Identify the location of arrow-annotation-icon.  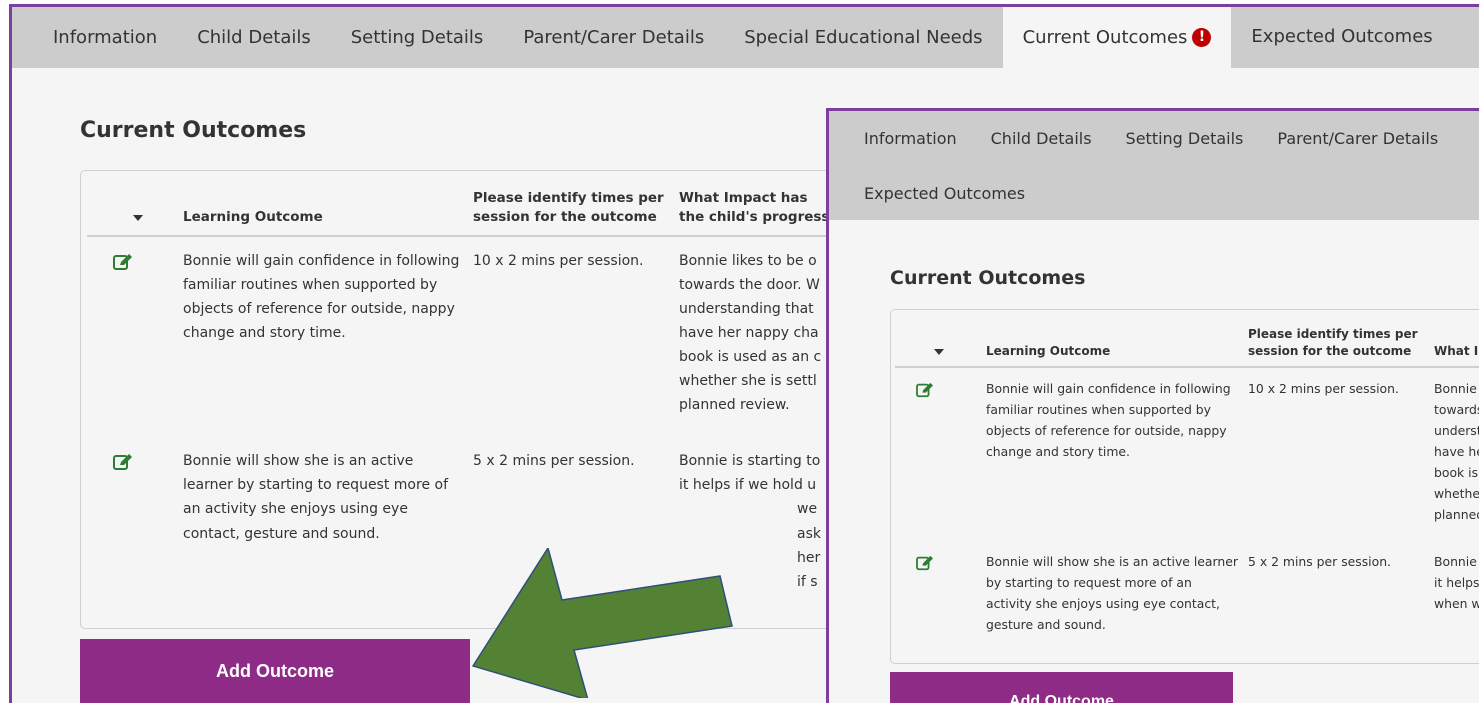
(602, 623).